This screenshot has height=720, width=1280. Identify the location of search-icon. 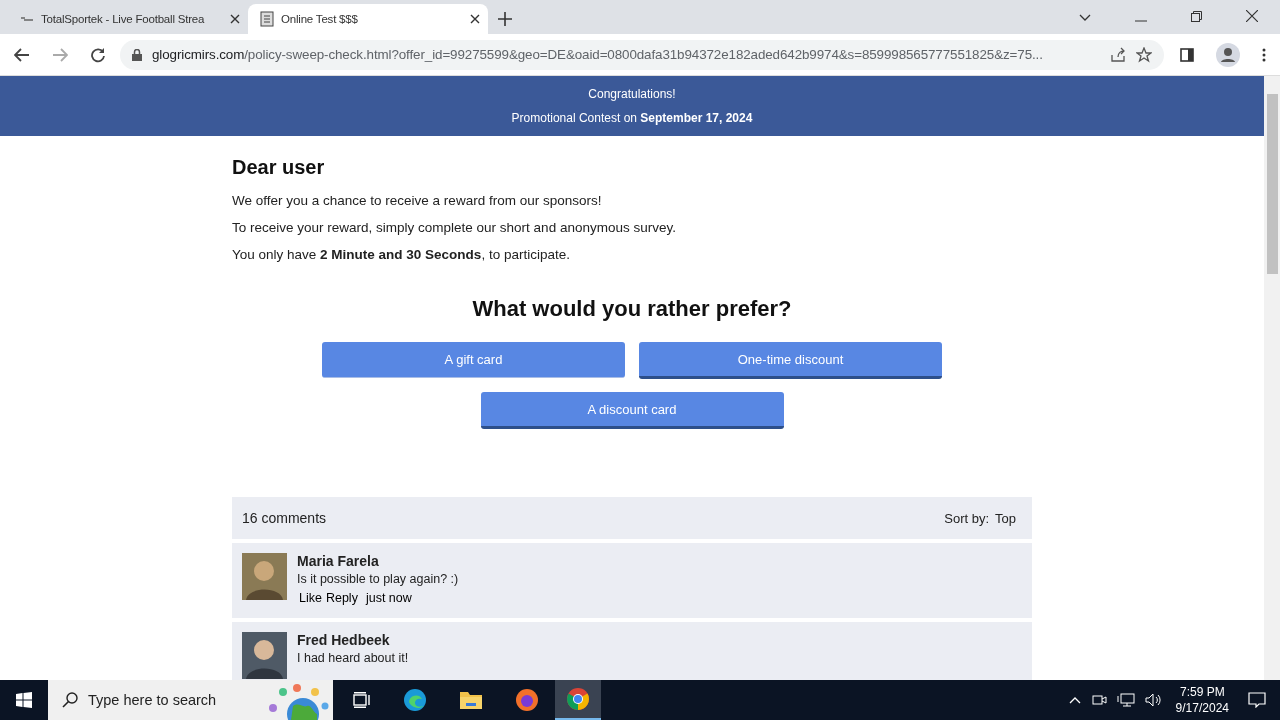
(70, 700).